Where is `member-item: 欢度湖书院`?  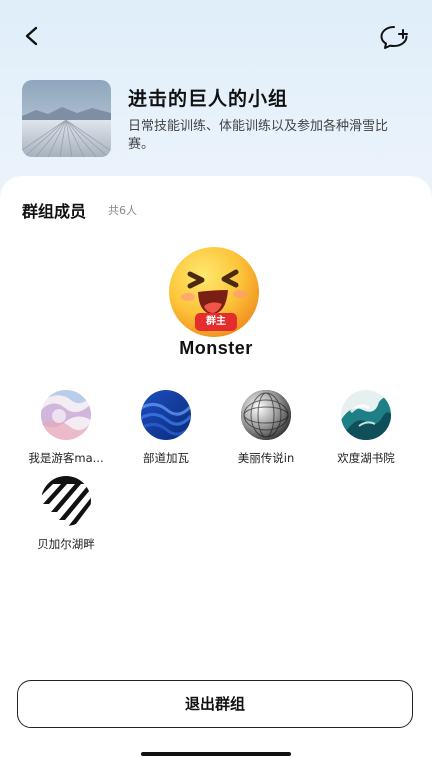 member-item: 欢度湖书院 is located at coordinates (366, 430).